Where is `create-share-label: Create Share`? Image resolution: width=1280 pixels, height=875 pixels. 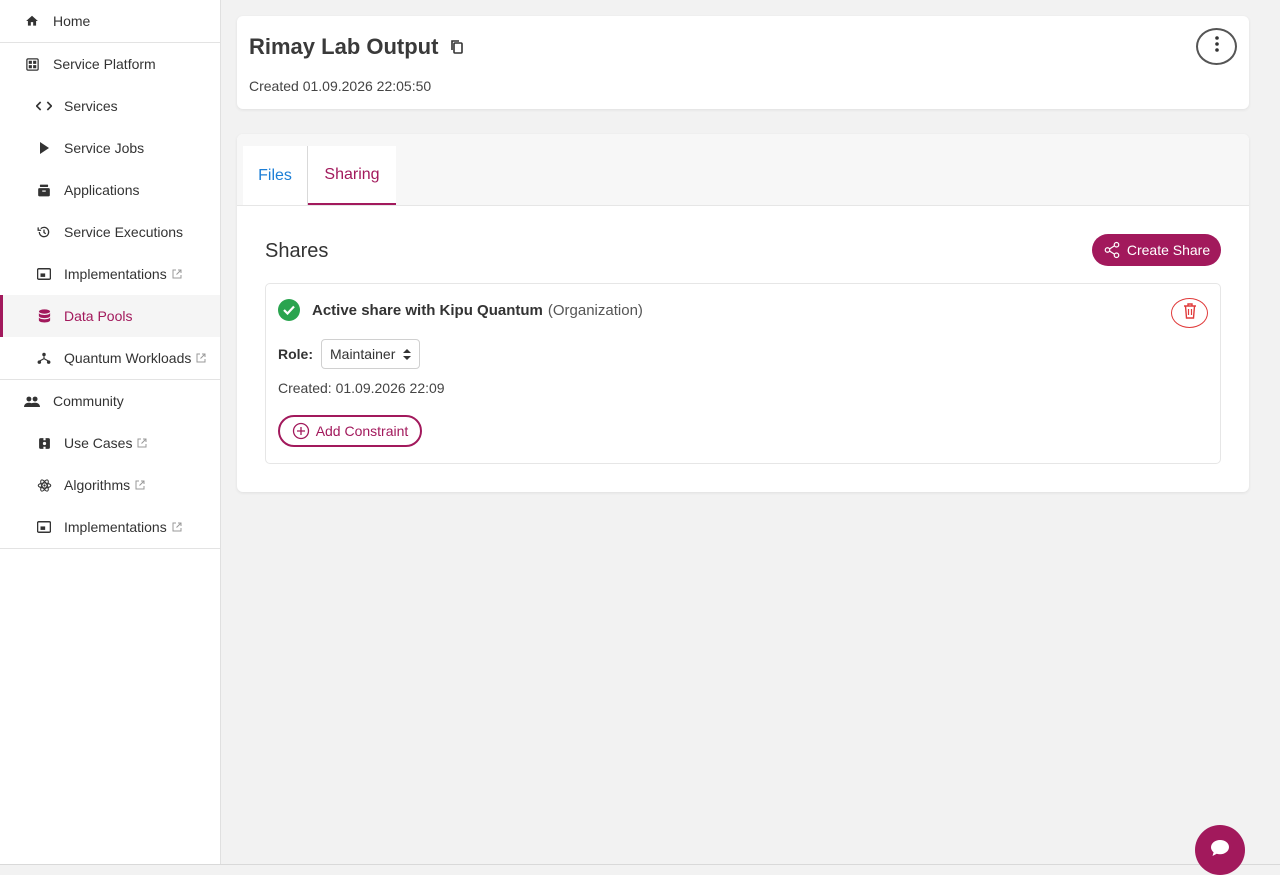 create-share-label: Create Share is located at coordinates (1168, 250).